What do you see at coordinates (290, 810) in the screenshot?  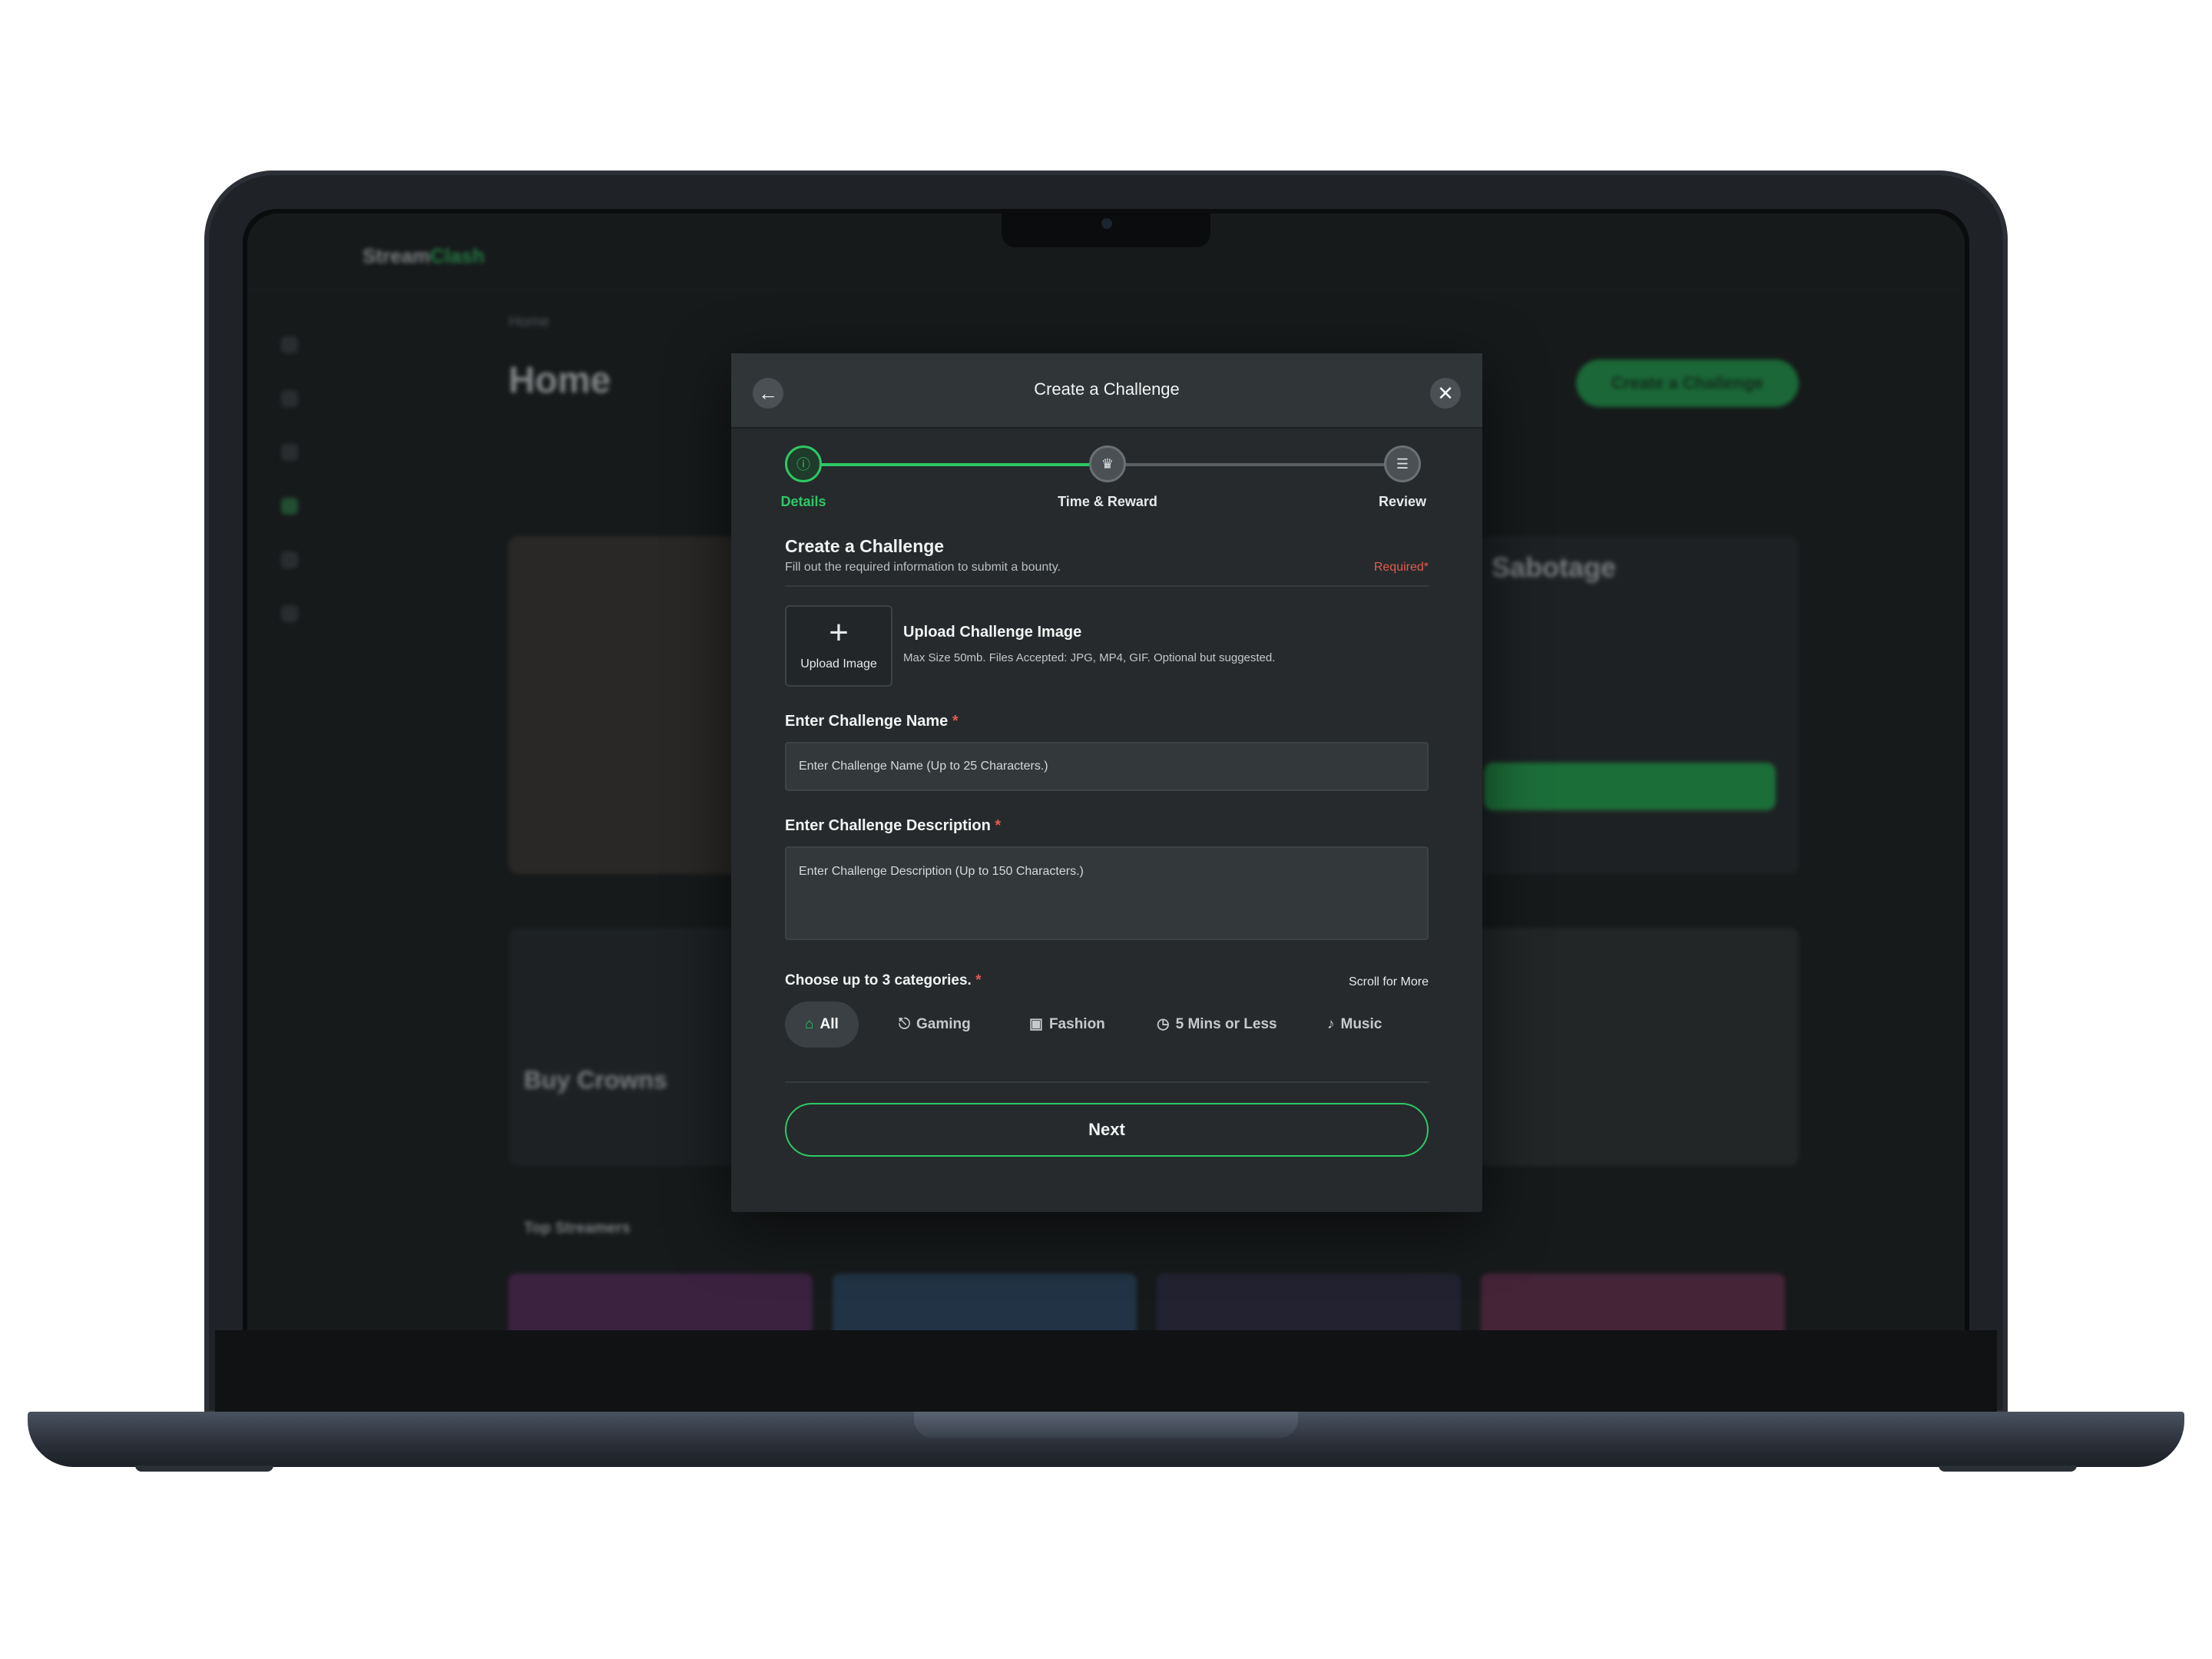 I see `bg-sidebar` at bounding box center [290, 810].